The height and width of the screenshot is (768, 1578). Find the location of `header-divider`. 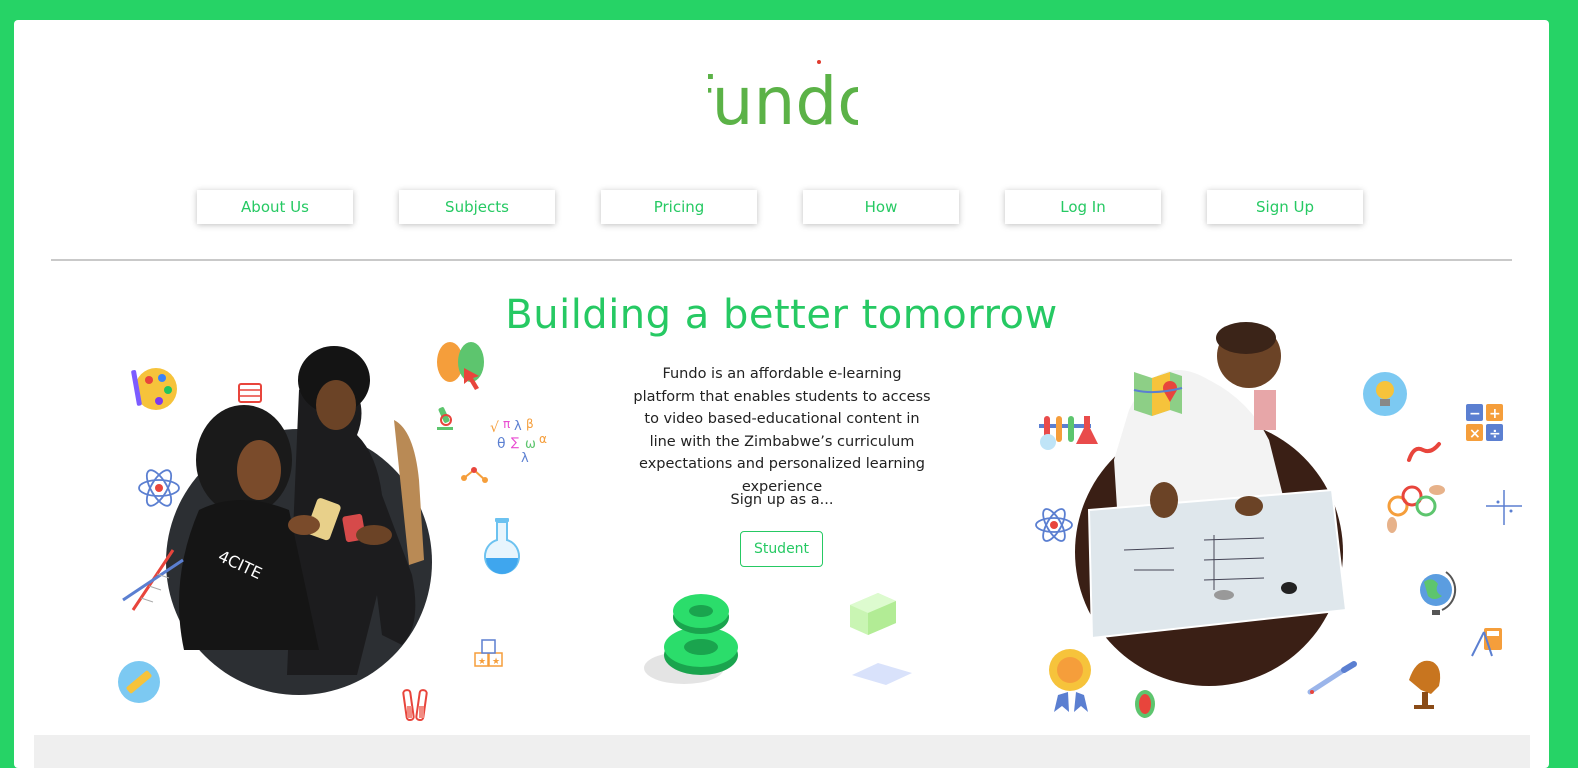

header-divider is located at coordinates (781, 260).